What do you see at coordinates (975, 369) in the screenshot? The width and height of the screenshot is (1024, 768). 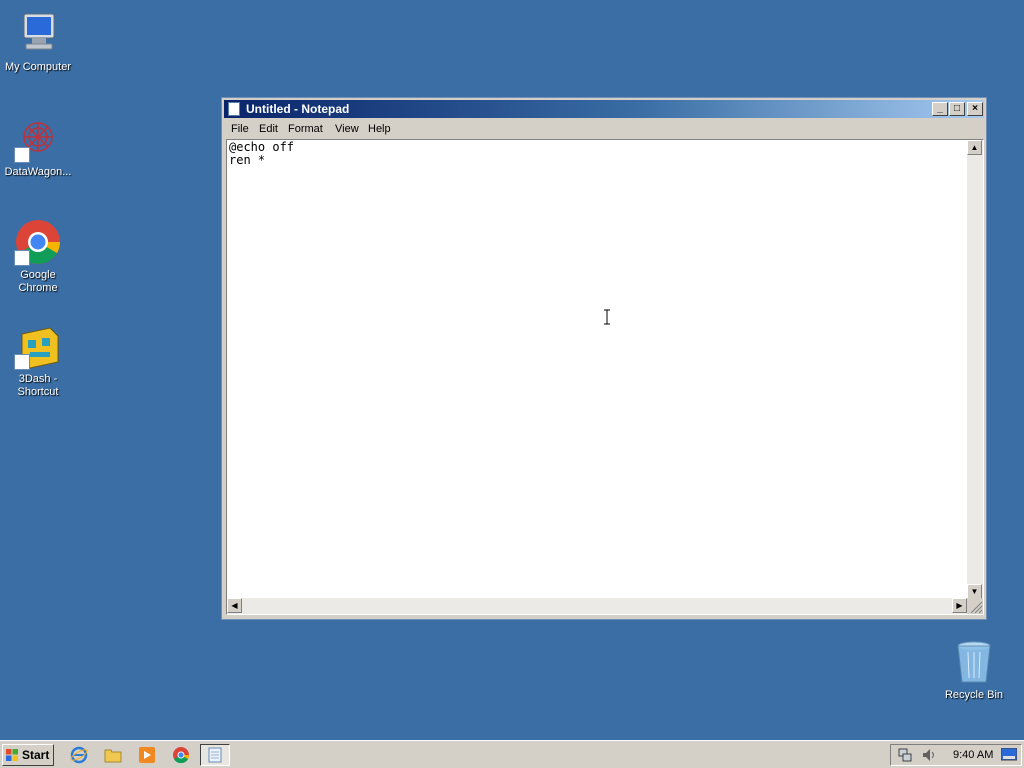 I see `vertical-scrollbar: ▲ ▼` at bounding box center [975, 369].